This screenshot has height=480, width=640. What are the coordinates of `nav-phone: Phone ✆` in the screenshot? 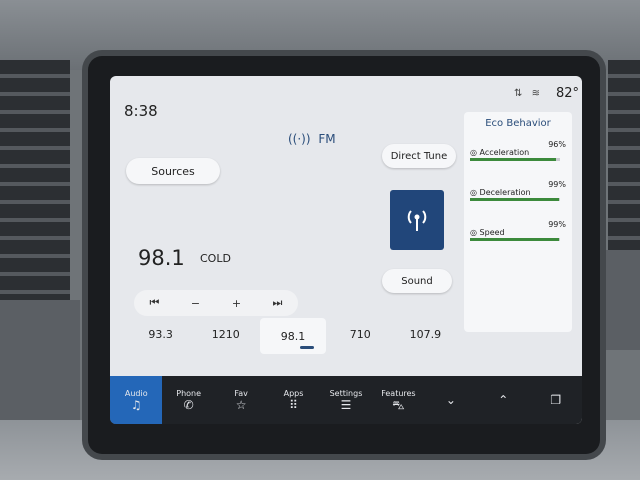 It's located at (188, 400).